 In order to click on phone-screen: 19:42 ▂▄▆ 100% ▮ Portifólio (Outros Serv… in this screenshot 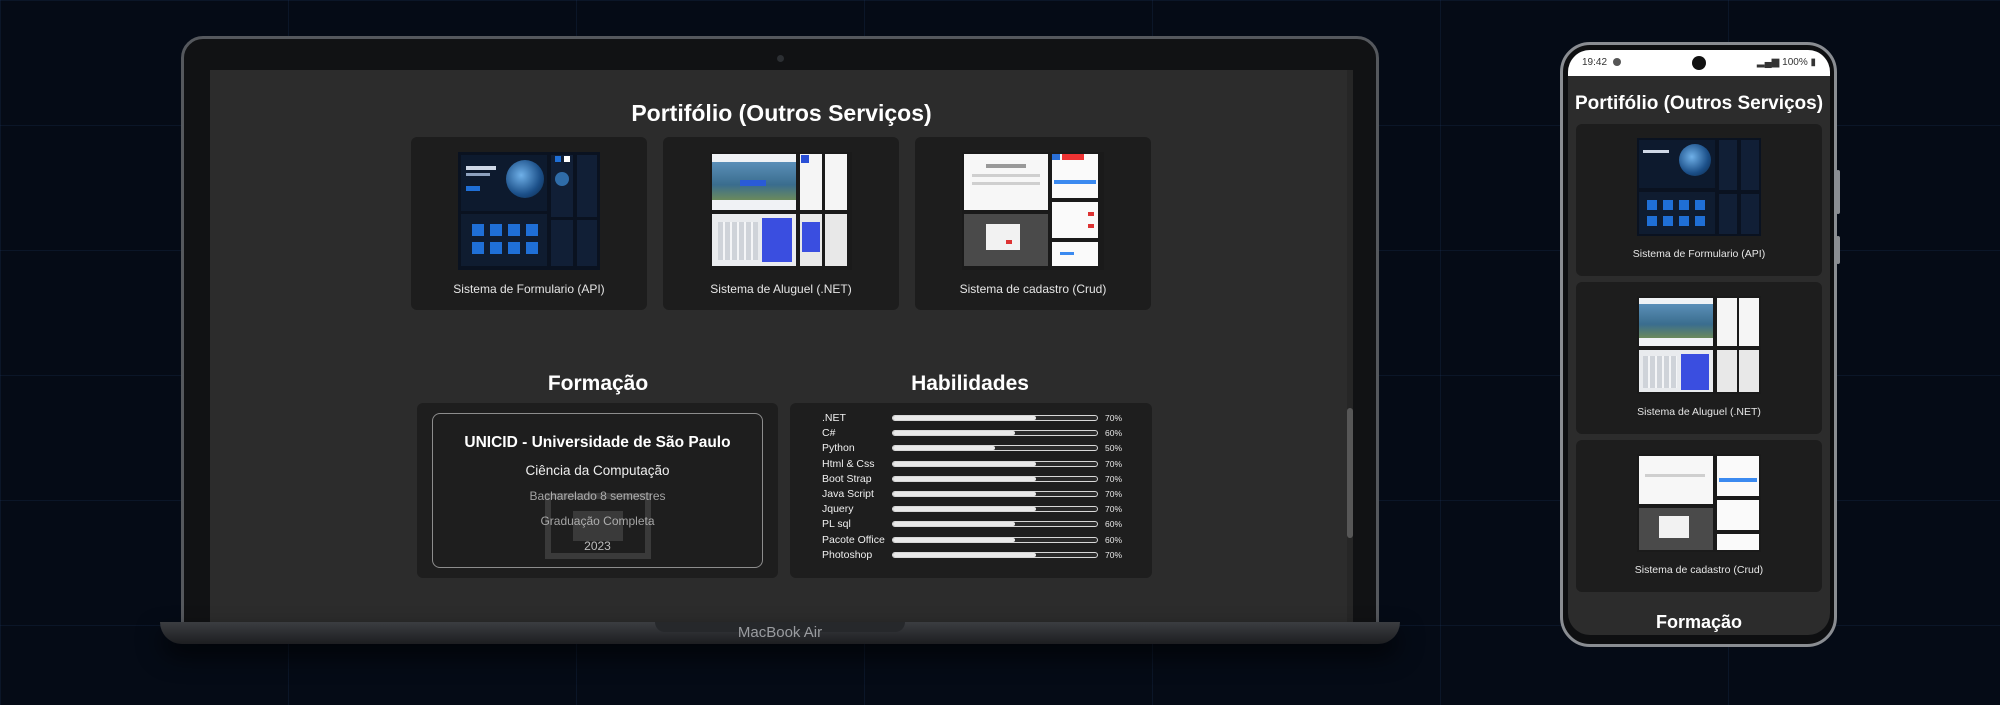, I will do `click(1699, 342)`.